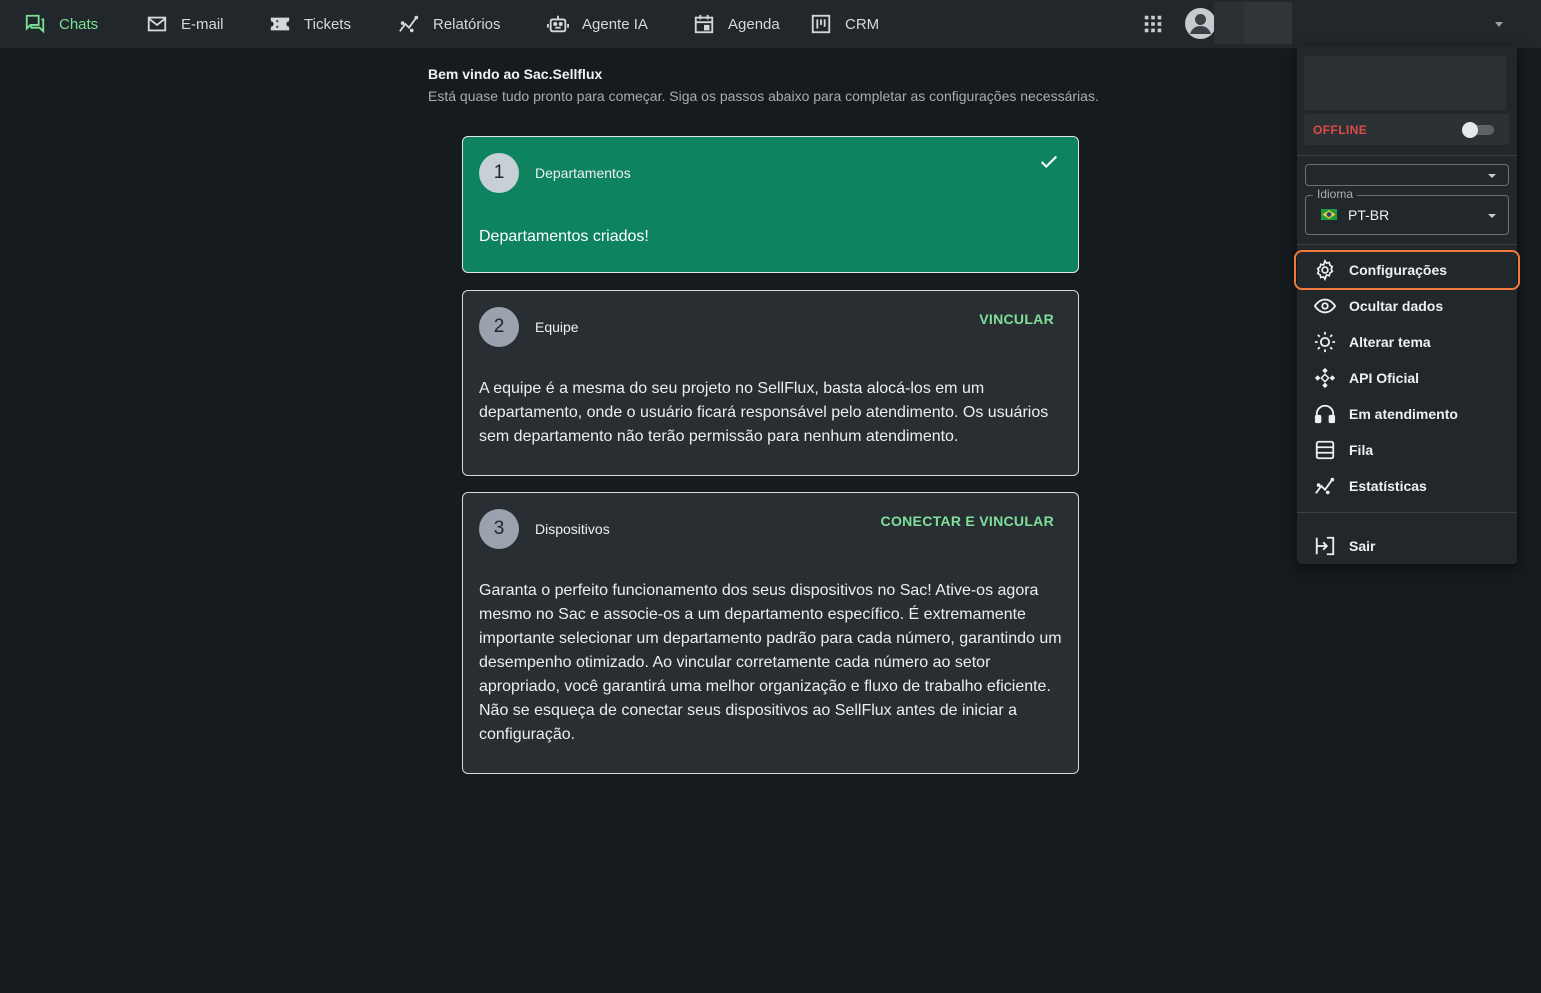 This screenshot has height=993, width=1541. I want to click on robot-icon, so click(558, 24).